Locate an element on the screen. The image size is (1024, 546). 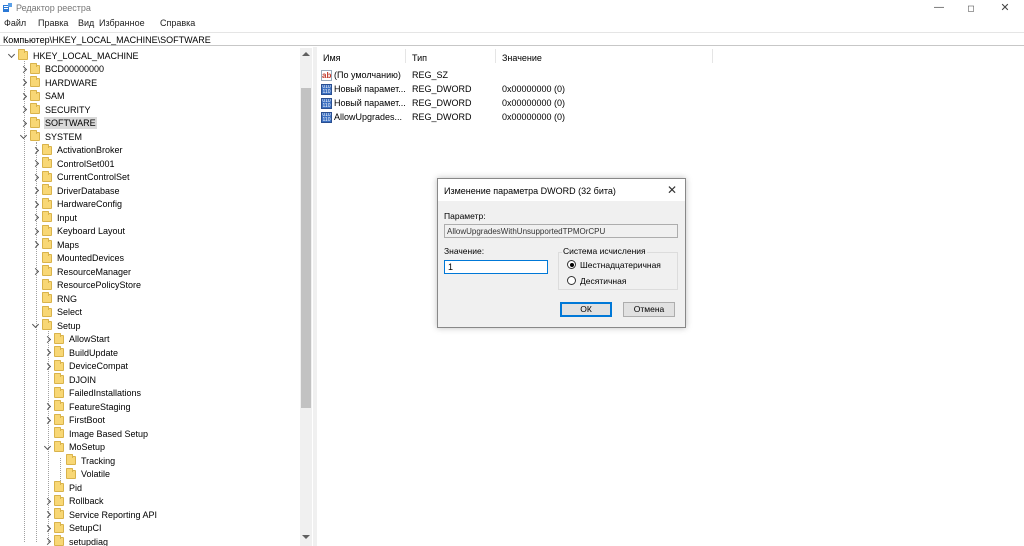
tree-item-input: Input is located at coordinates (54, 217).